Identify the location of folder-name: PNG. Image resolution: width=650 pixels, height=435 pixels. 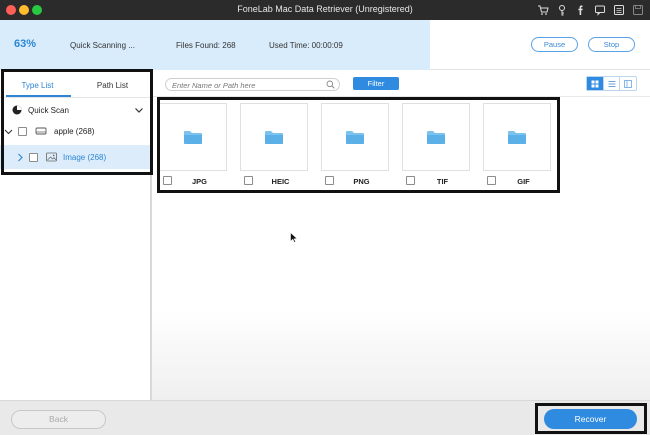
(361, 181).